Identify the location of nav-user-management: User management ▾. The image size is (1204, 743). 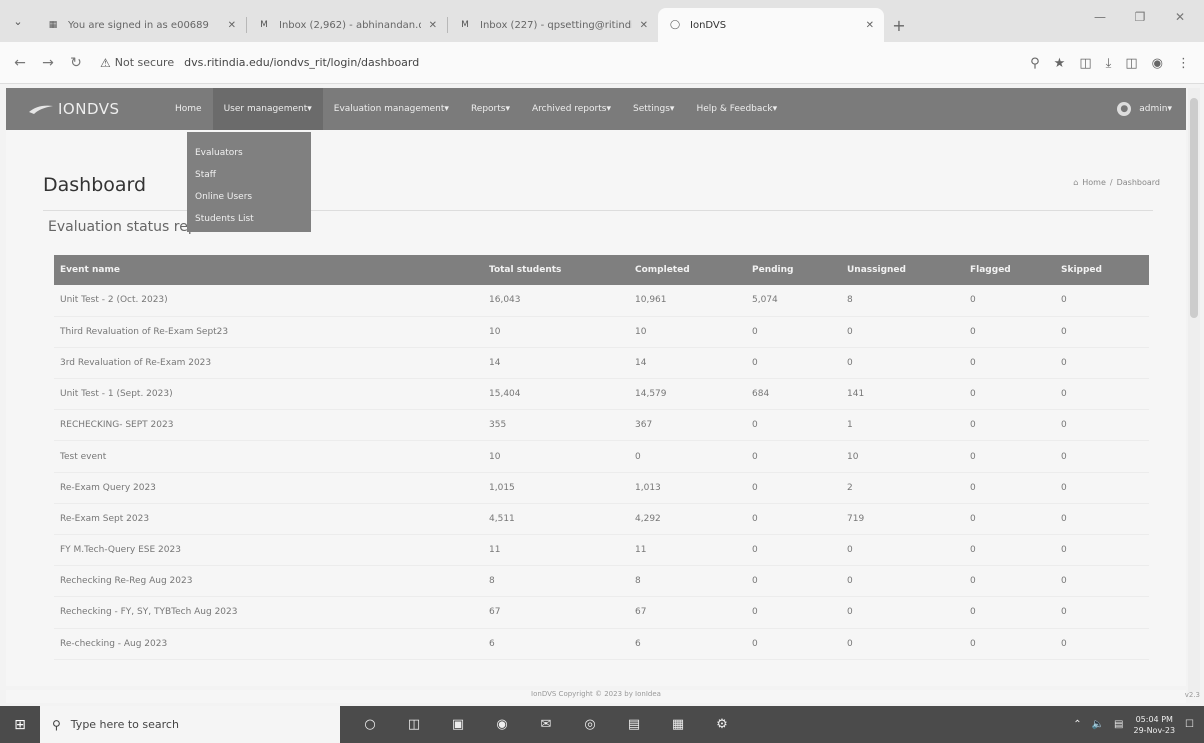
(267, 109).